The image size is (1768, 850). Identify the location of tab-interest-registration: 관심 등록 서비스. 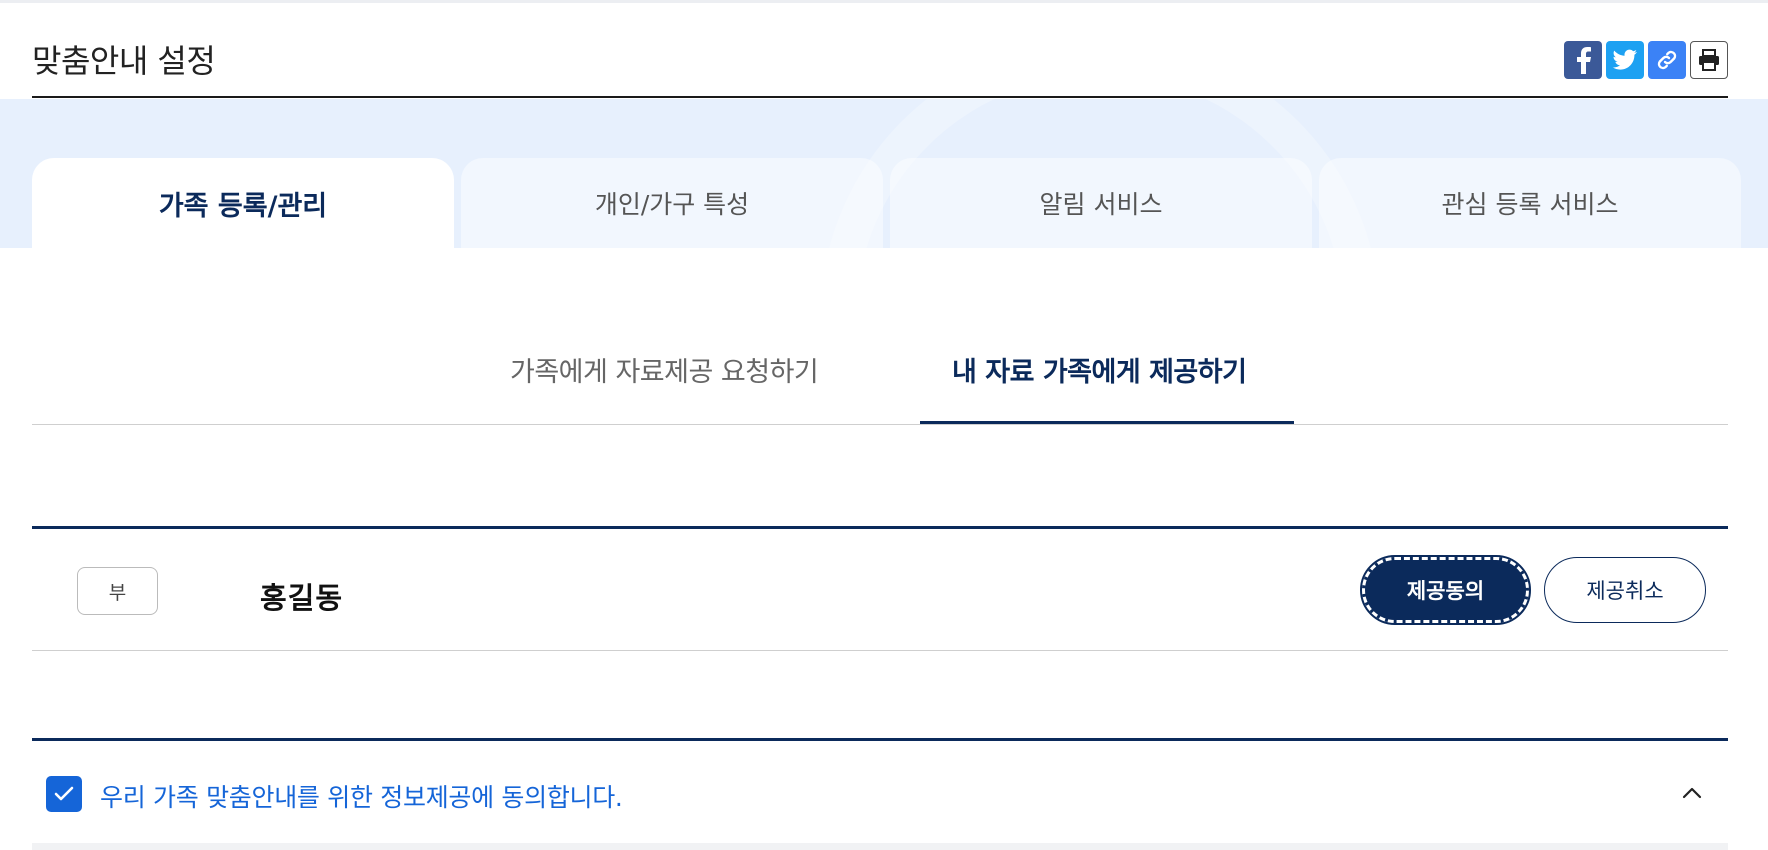
(1530, 203).